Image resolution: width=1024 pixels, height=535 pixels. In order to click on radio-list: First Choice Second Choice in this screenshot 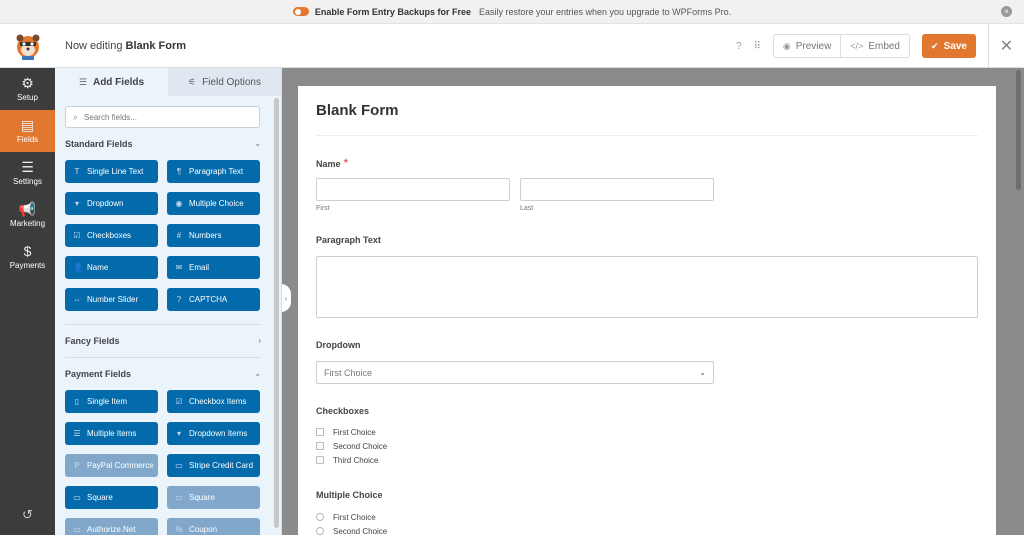, I will do `click(351, 522)`.